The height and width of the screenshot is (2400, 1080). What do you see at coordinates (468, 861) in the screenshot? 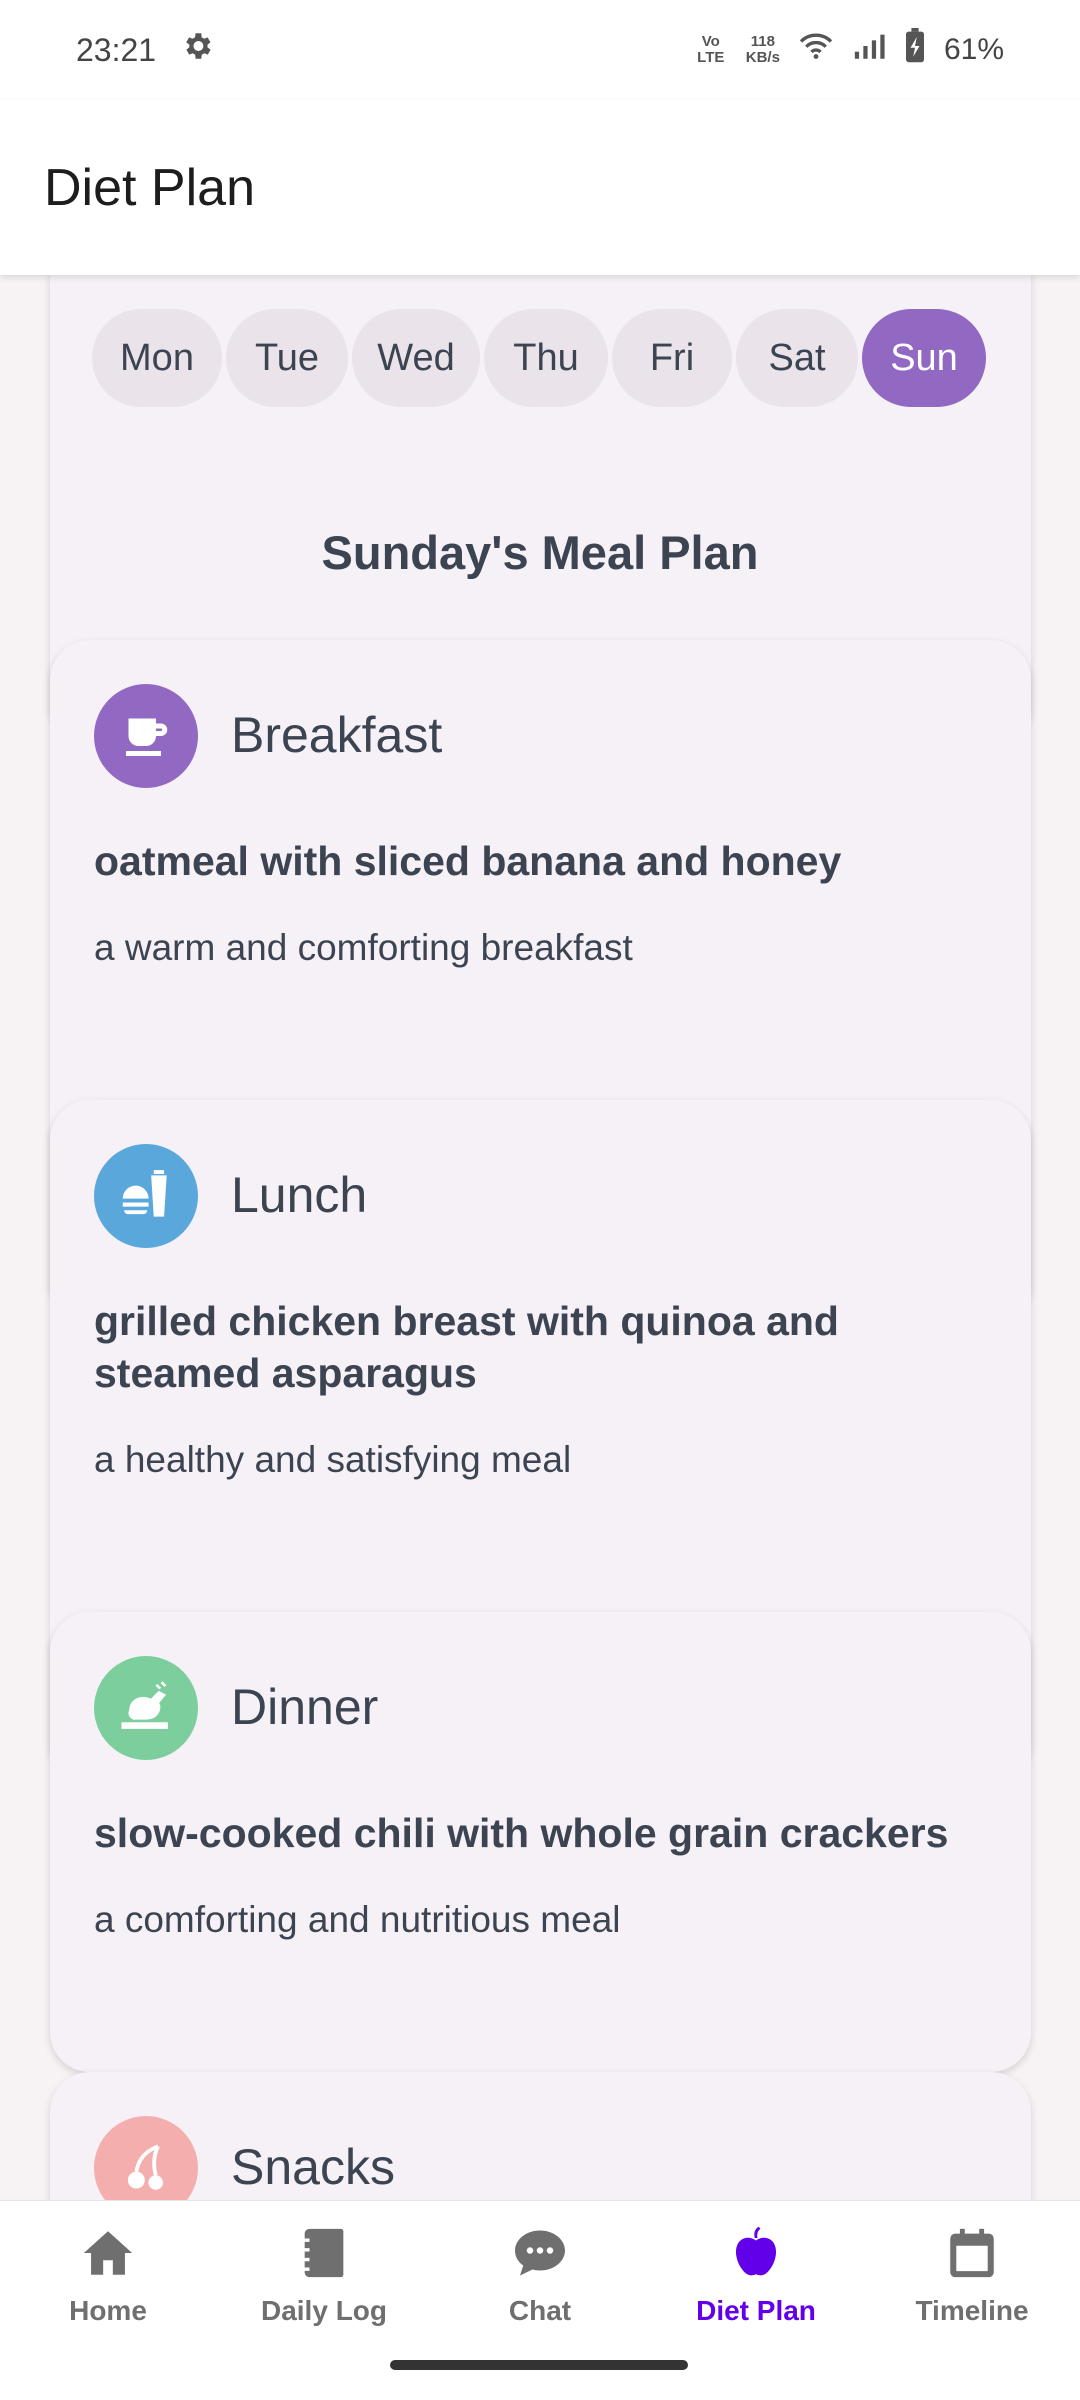
I see `meal-dish: oatmeal with sliced banana and honey` at bounding box center [468, 861].